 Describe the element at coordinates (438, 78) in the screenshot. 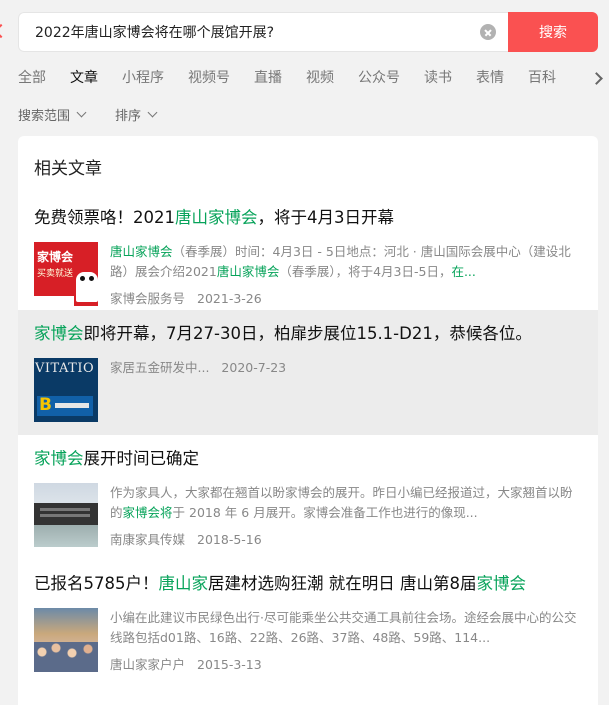

I see `tab-books: 读书` at that location.